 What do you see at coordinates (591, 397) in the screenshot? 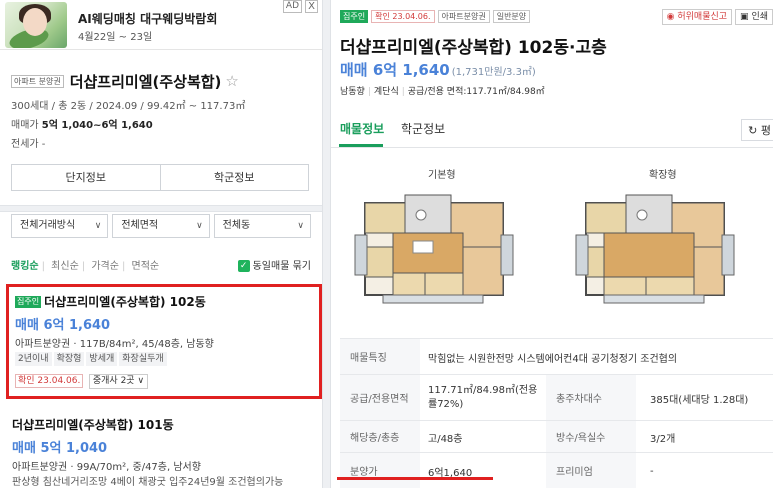
I see `row-label: 총주차대수` at bounding box center [591, 397].